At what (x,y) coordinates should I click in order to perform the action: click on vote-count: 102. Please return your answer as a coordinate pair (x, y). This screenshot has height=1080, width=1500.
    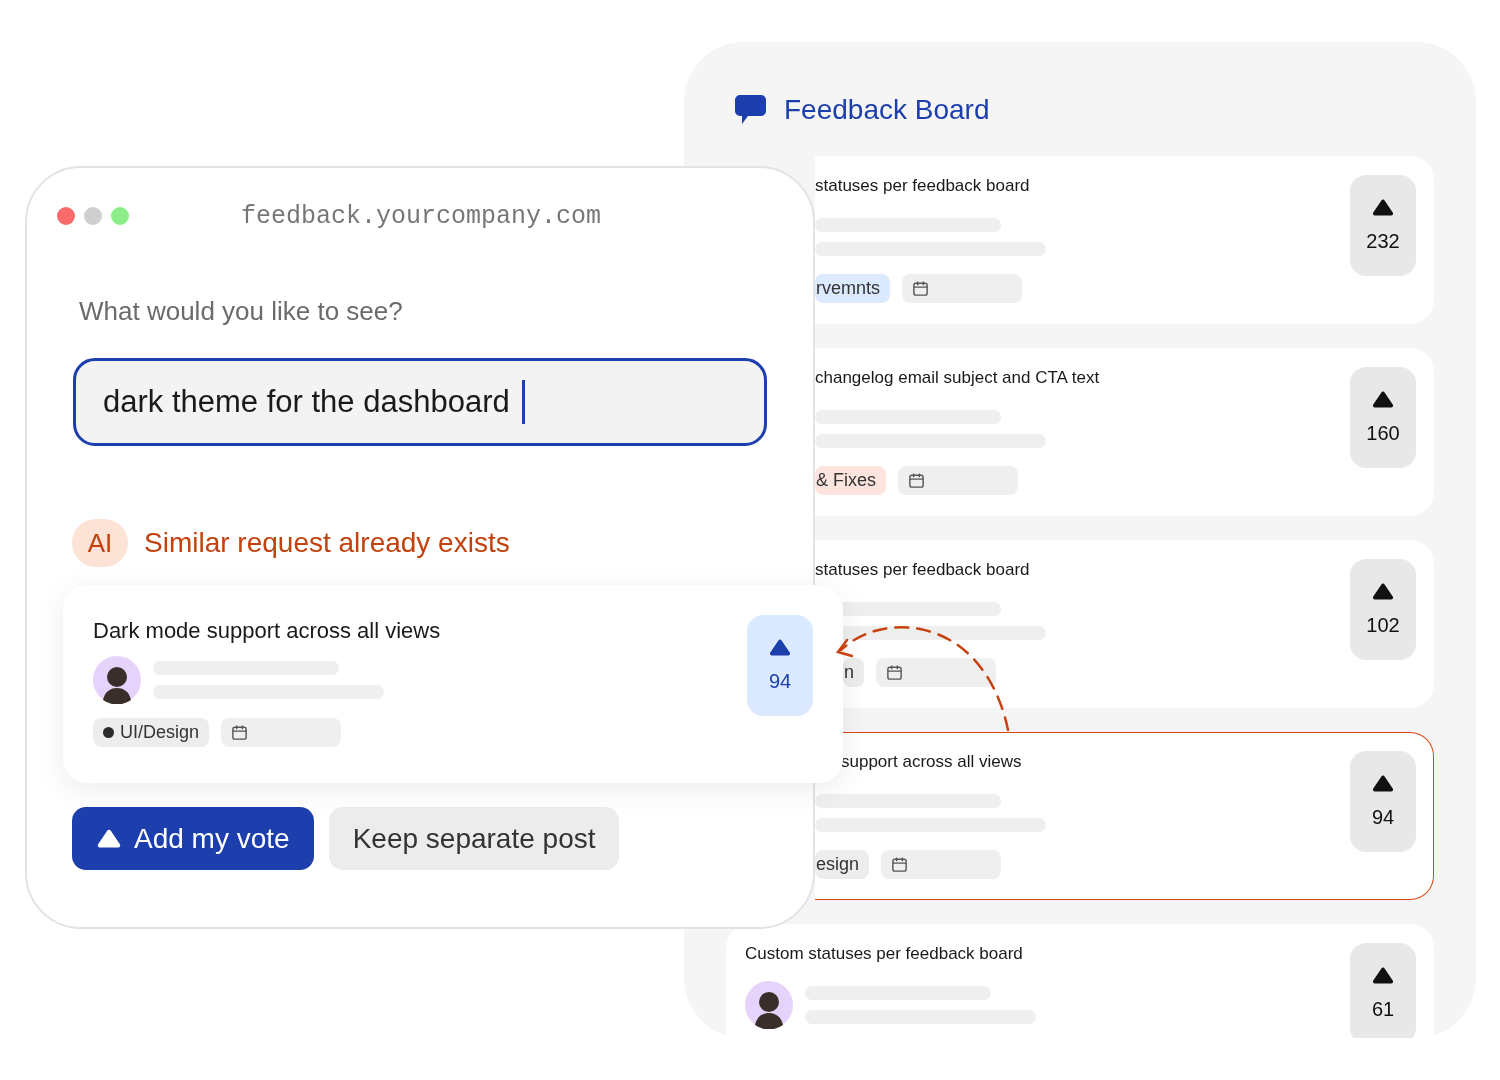
    Looking at the image, I should click on (1383, 625).